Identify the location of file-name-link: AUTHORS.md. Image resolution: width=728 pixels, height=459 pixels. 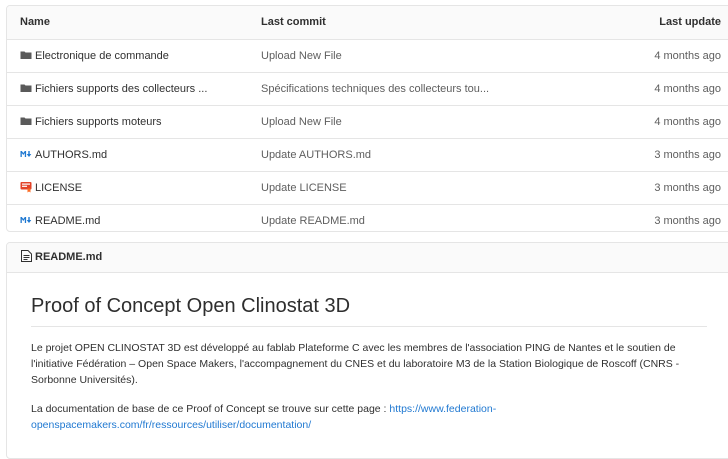
(71, 155).